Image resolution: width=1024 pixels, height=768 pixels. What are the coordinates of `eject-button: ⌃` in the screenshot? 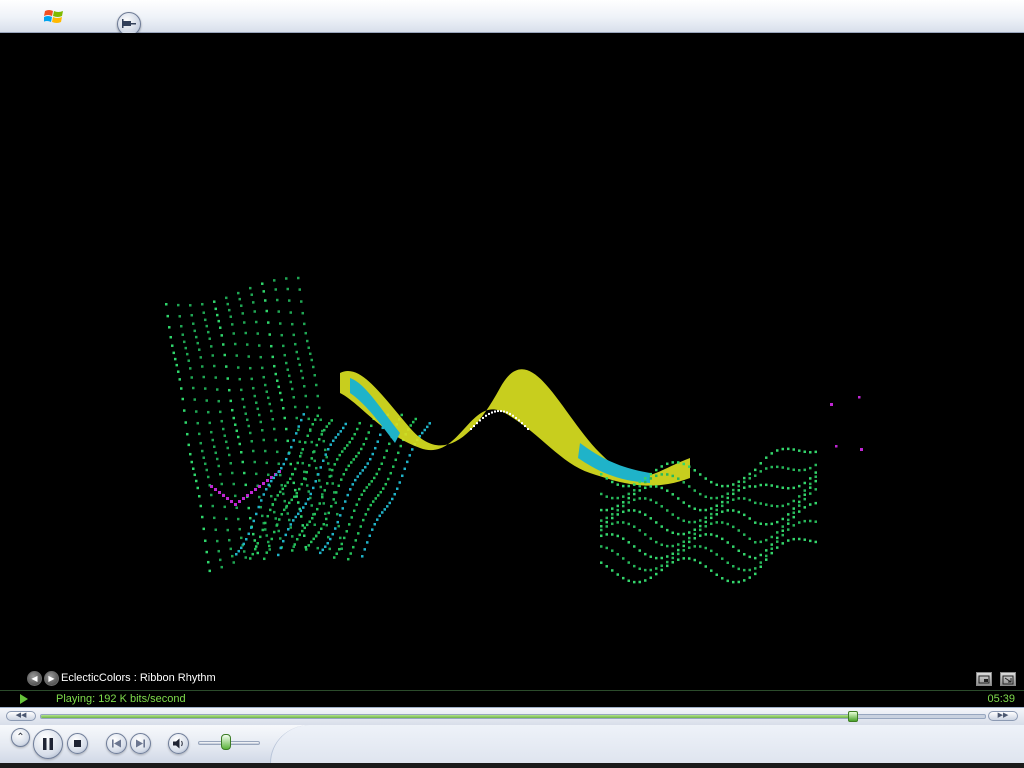 It's located at (20, 737).